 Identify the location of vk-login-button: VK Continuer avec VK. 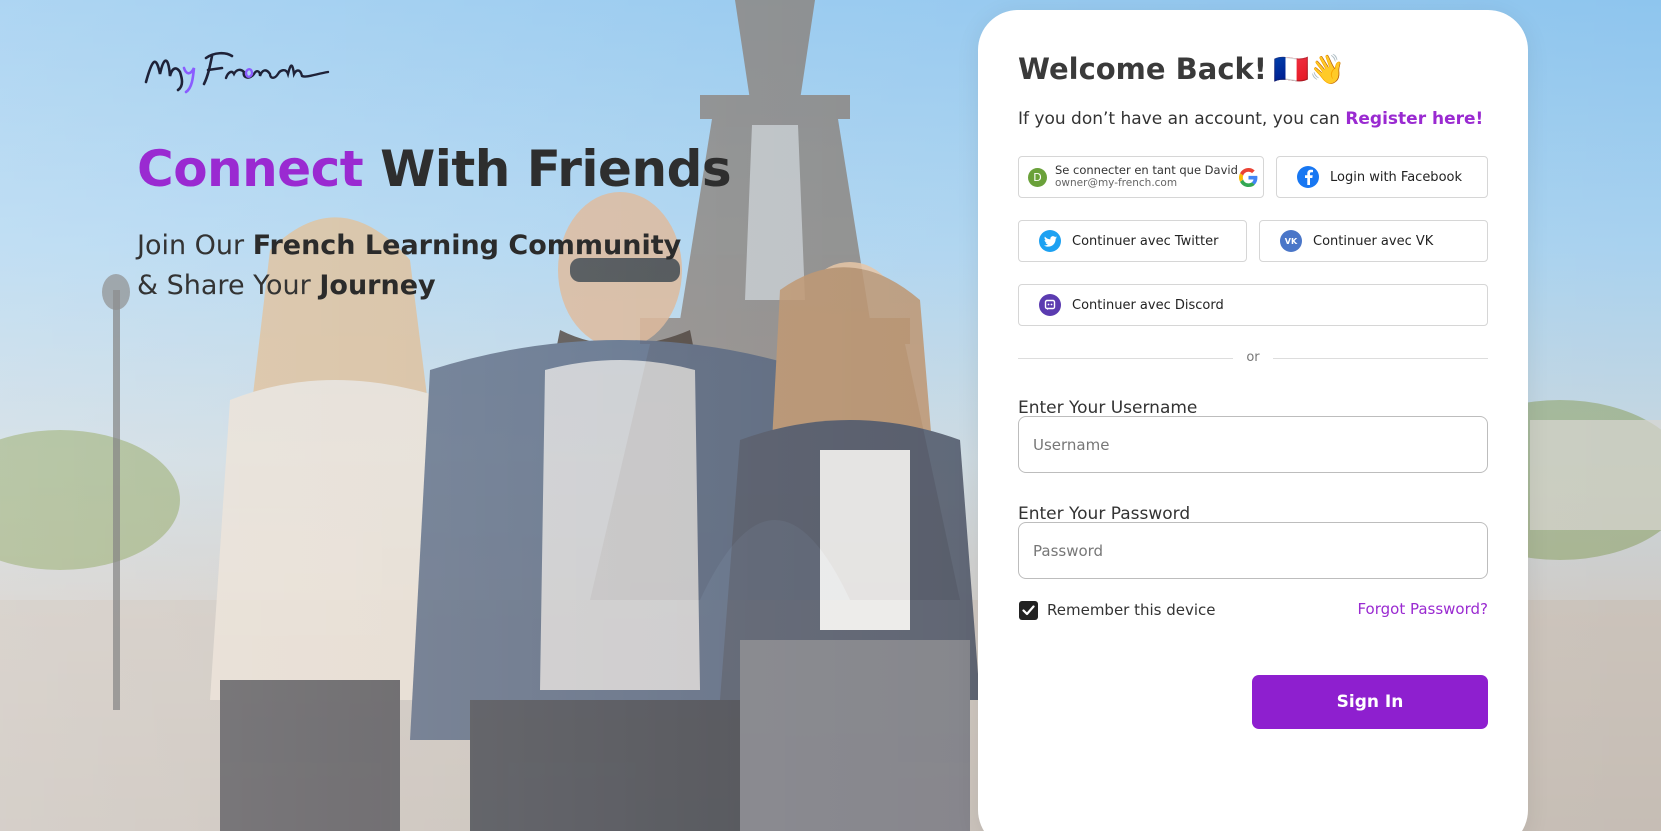
(1373, 241).